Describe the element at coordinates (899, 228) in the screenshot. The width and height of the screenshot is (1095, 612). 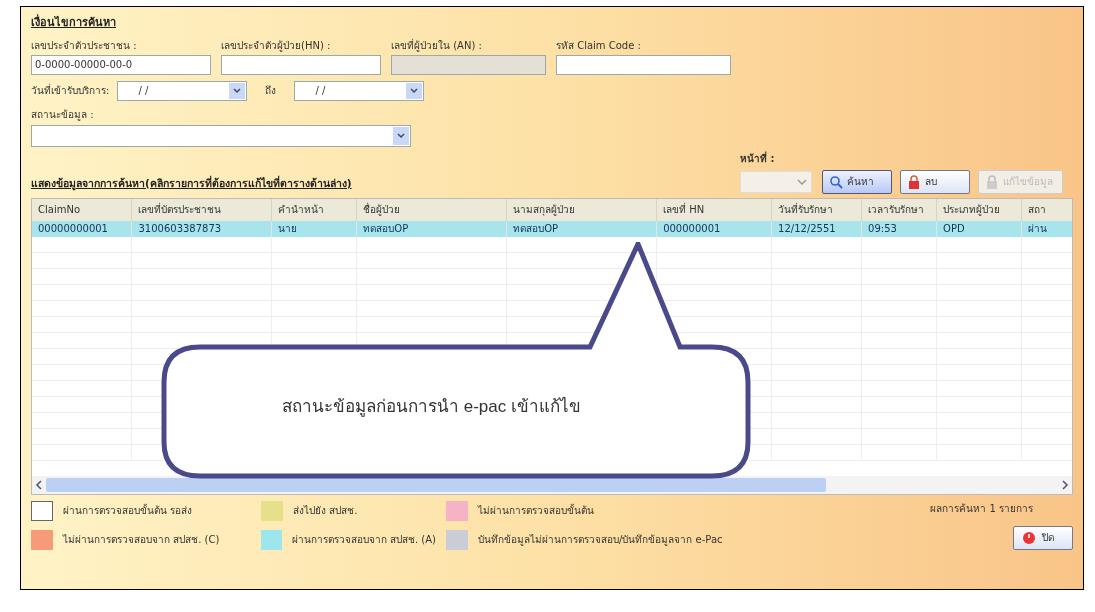
I see `table-cell: 09:53` at that location.